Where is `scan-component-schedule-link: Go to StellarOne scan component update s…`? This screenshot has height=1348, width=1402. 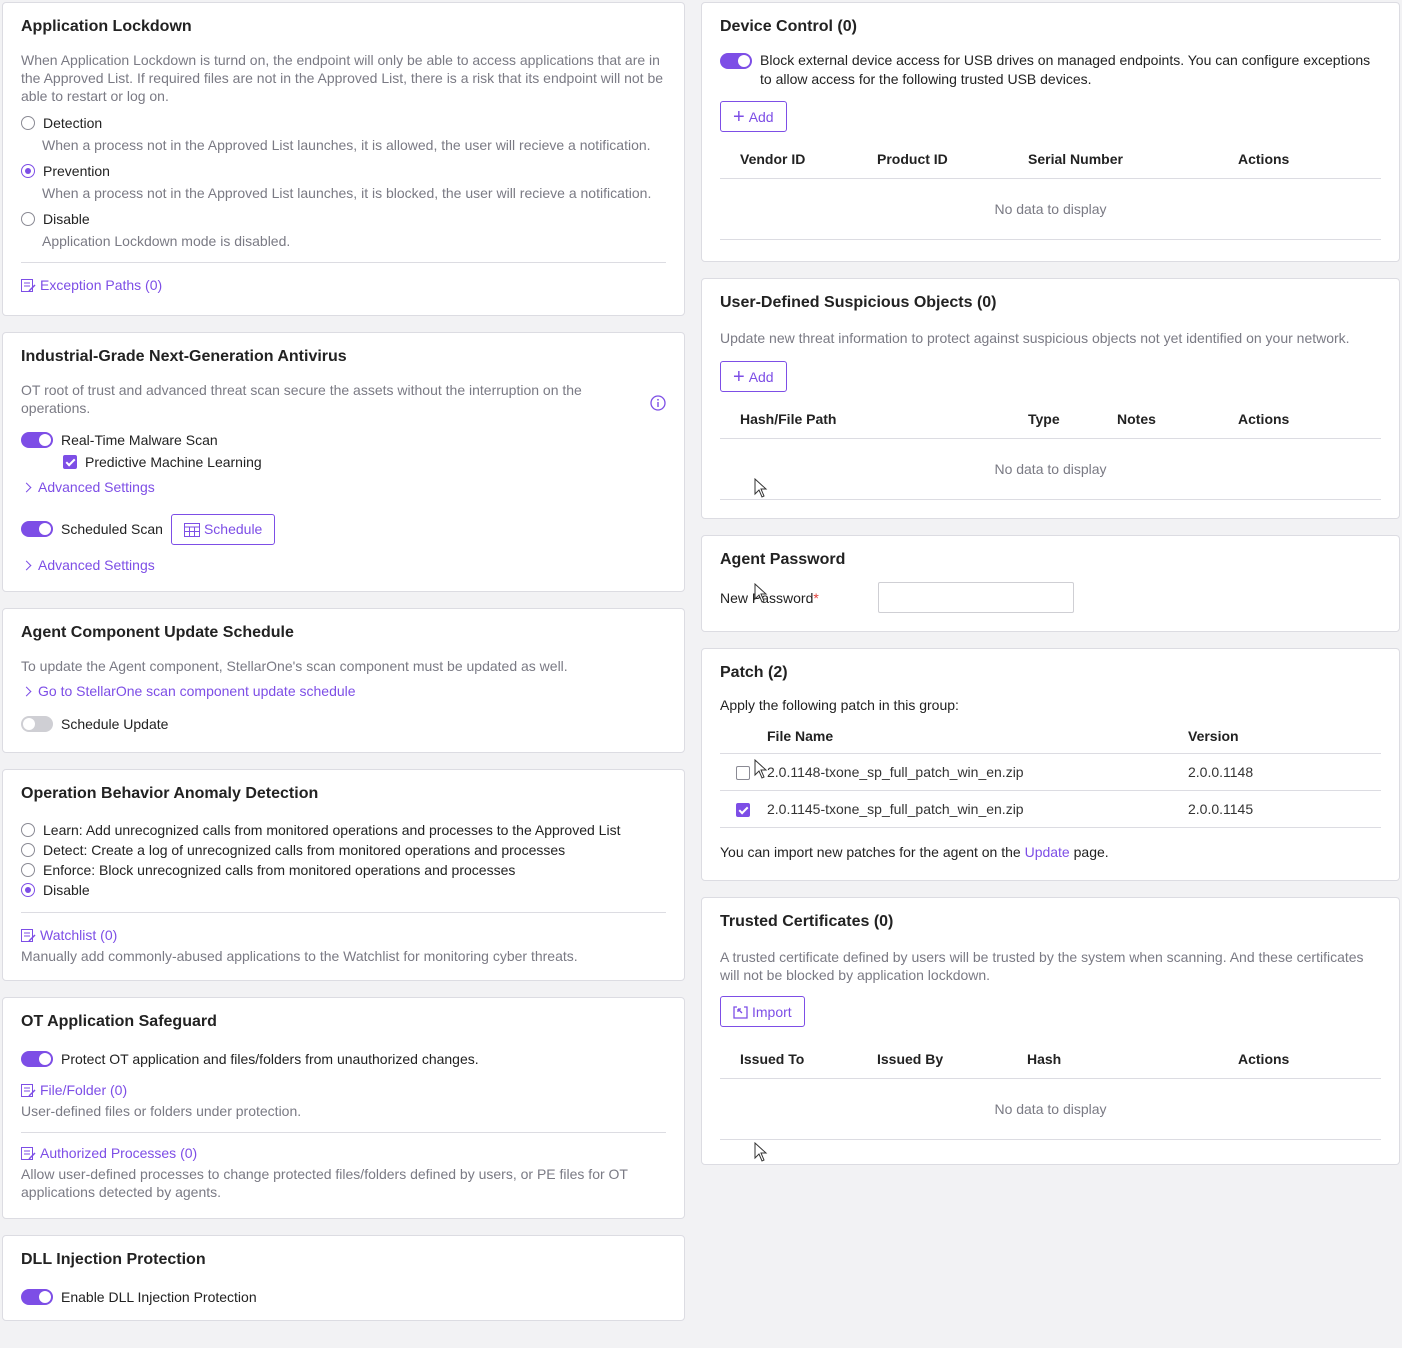
scan-component-schedule-link: Go to StellarOne scan component update s… is located at coordinates (343, 691).